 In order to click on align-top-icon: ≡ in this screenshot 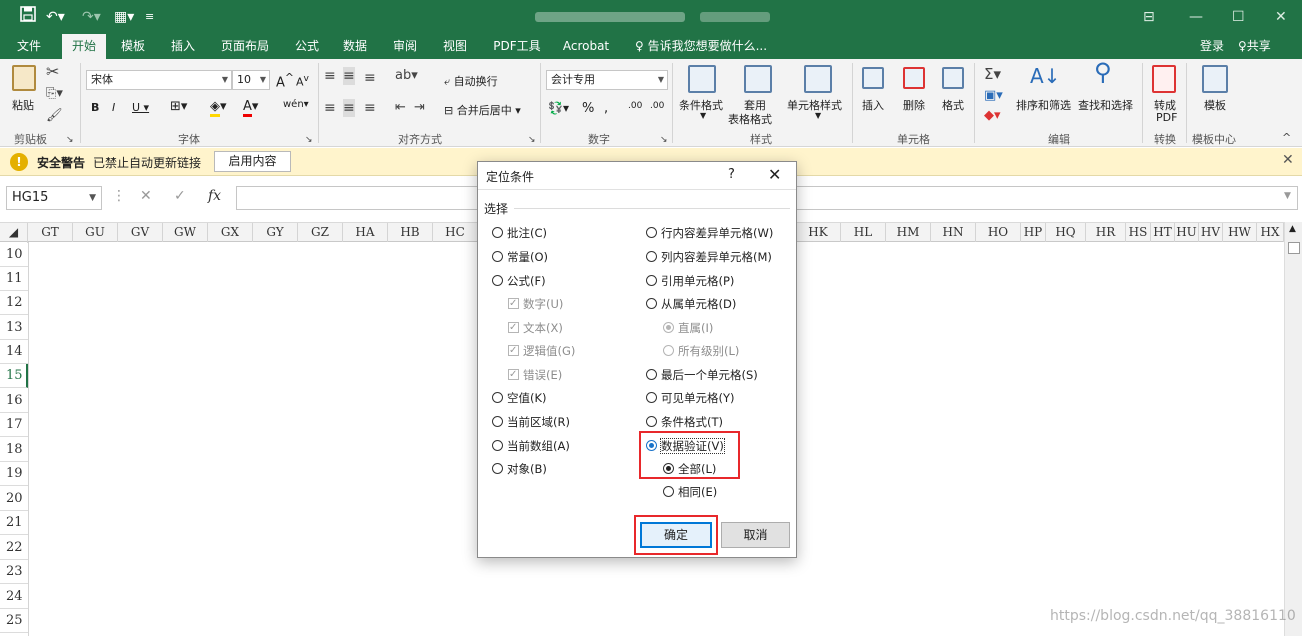, I will do `click(330, 76)`.